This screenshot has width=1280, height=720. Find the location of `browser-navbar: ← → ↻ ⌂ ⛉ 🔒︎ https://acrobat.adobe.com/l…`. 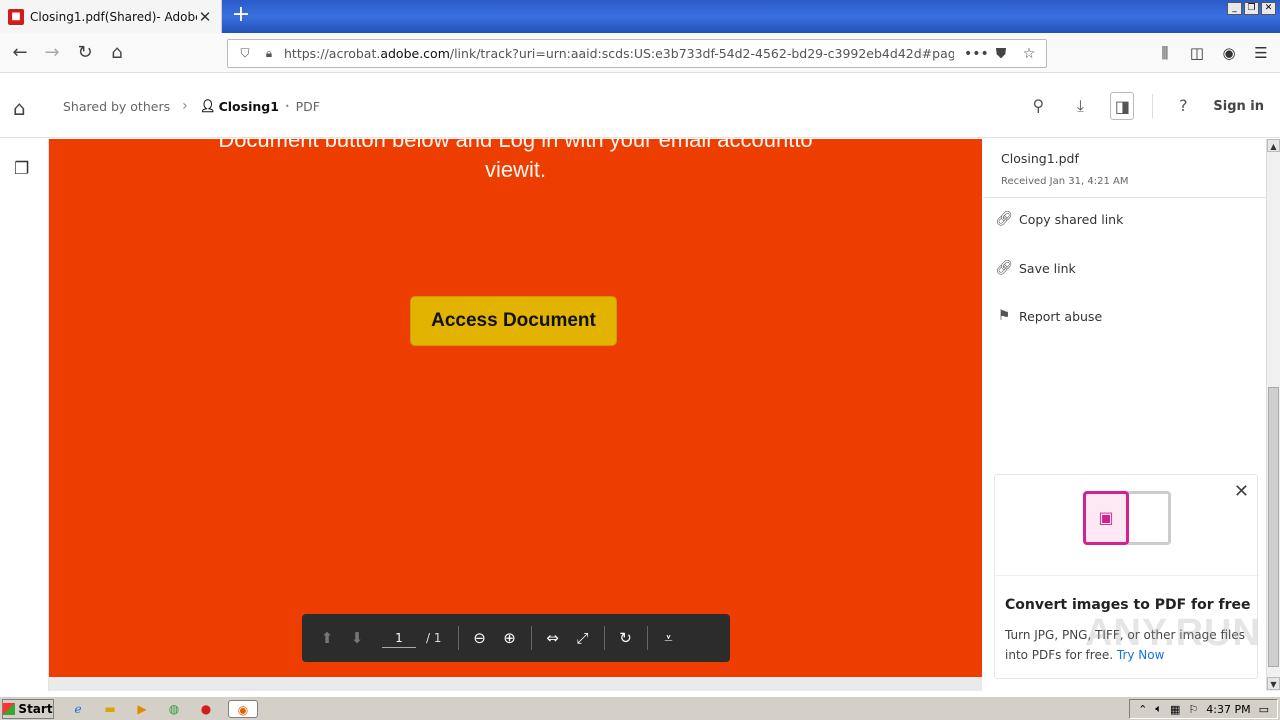

browser-navbar: ← → ↻ ⌂ ⛉ 🔒︎ https://acrobat.adobe.com/l… is located at coordinates (640, 53).